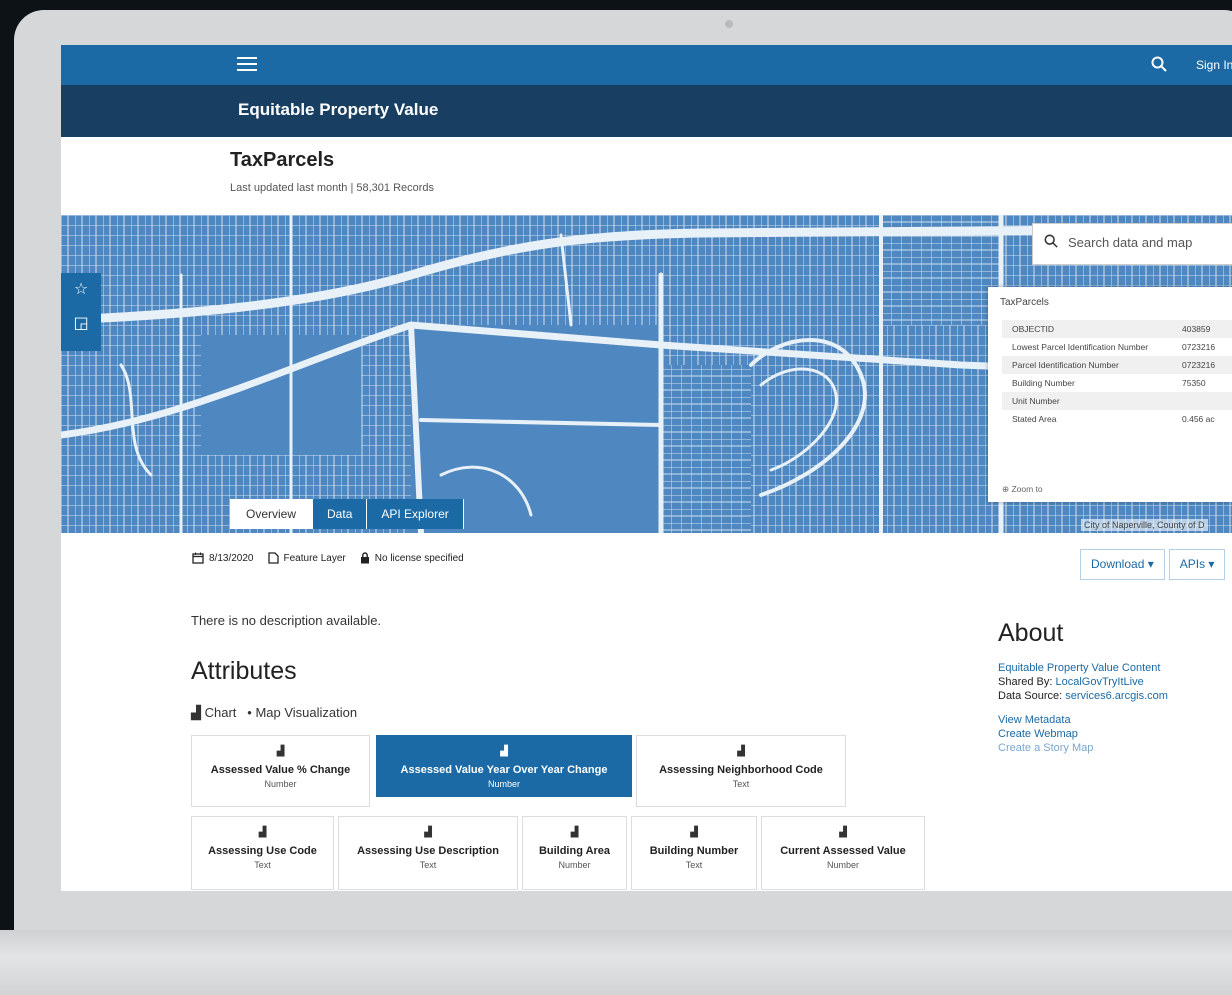 This screenshot has width=1232, height=995. What do you see at coordinates (419, 558) in the screenshot?
I see `license-text: No license specified` at bounding box center [419, 558].